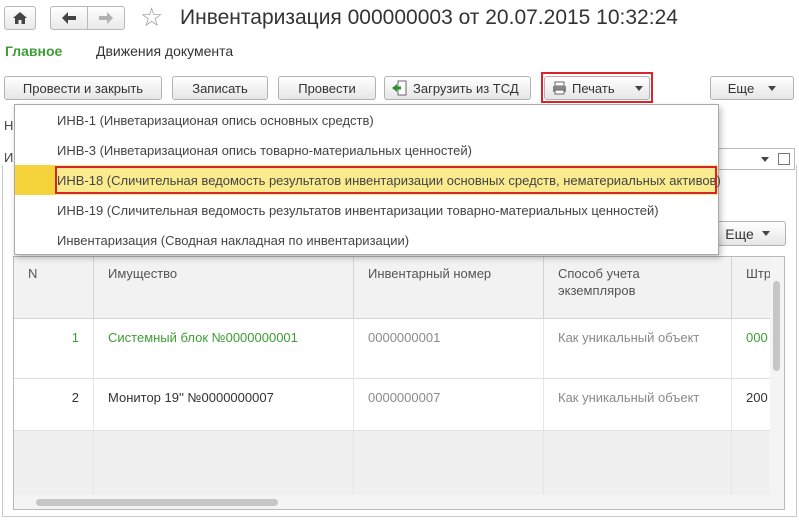 The height and width of the screenshot is (522, 799). I want to click on print-highlight-frame, so click(597, 87).